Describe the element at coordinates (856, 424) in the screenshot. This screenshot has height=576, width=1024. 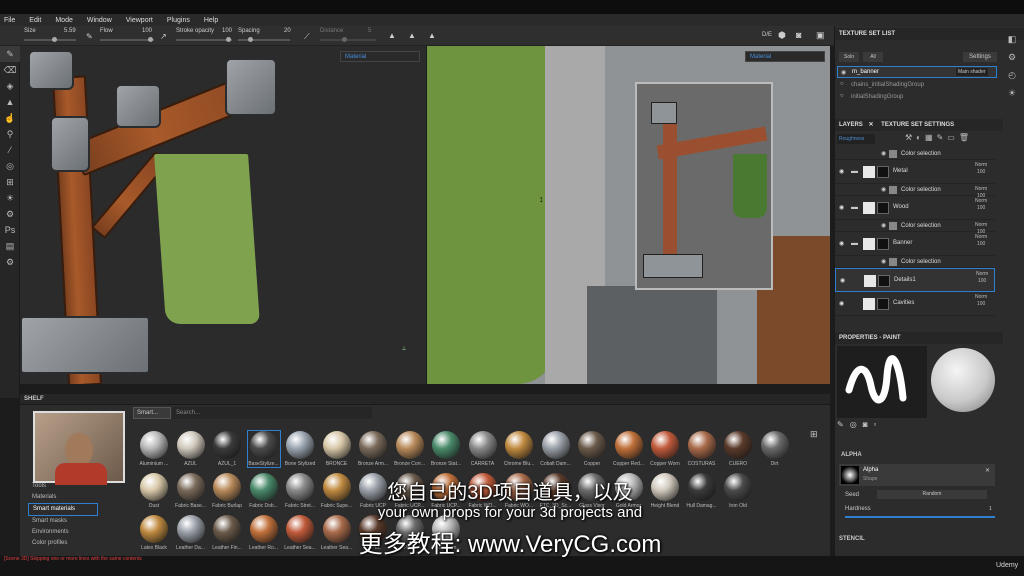
I see `material-tab-icon: ◎` at that location.